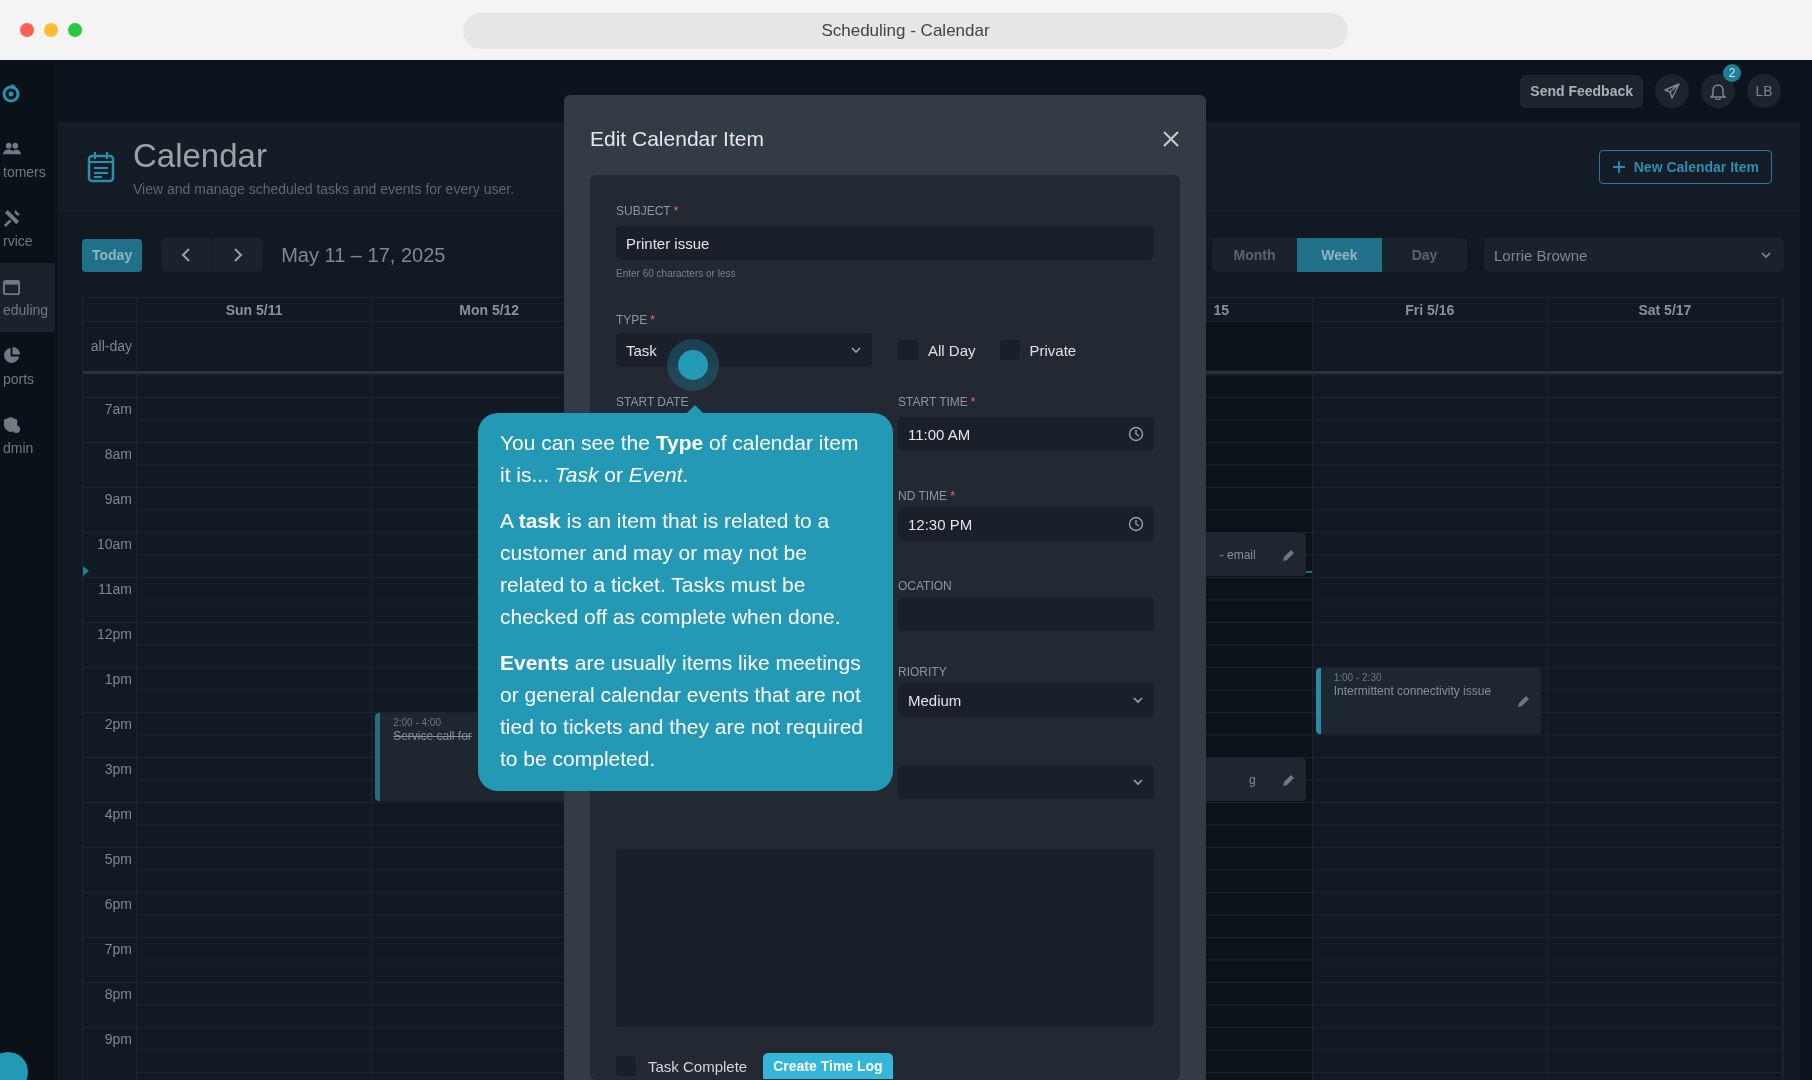 The height and width of the screenshot is (1080, 1812). Describe the element at coordinates (118, 725) in the screenshot. I see `hour-label: 2pm` at that location.